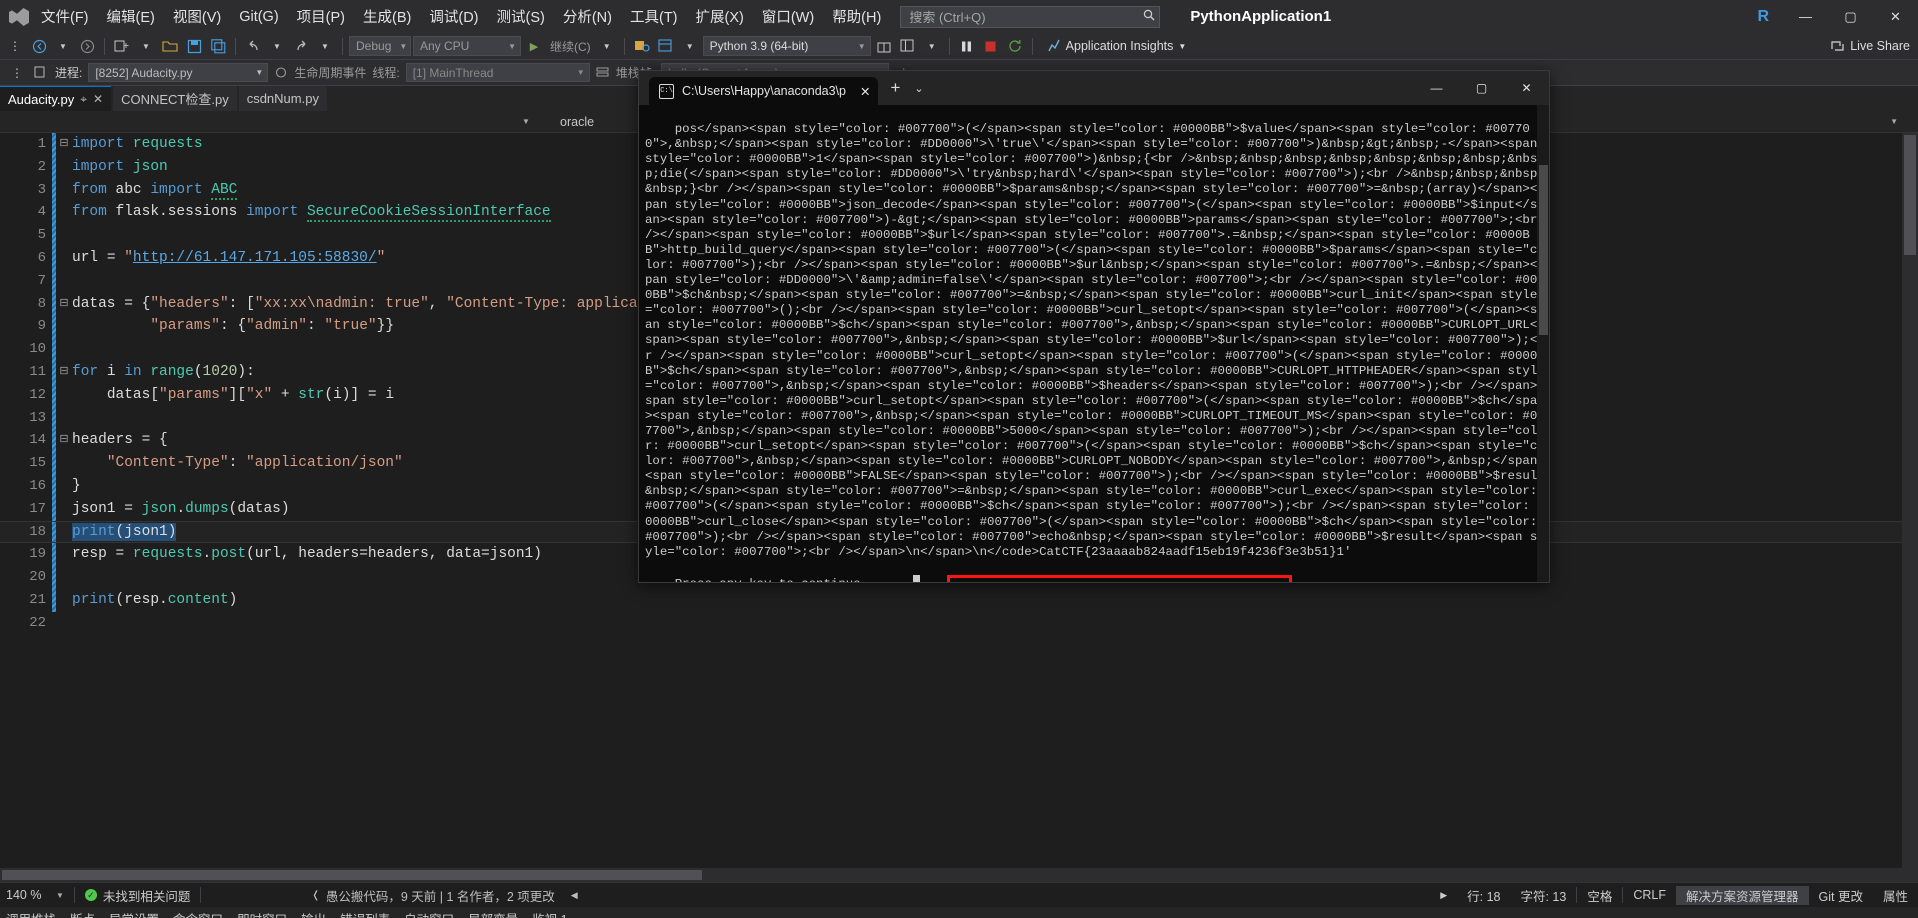 The width and height of the screenshot is (1918, 918). I want to click on menu-item-debug: 调试(D), so click(453, 16).